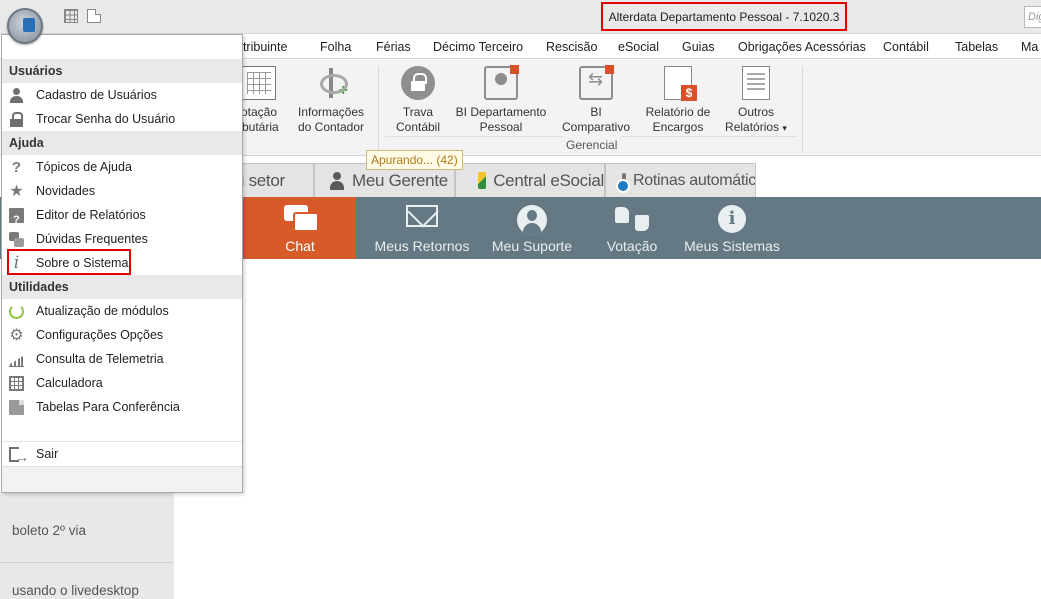  I want to click on chat-button: Chat, so click(300, 228).